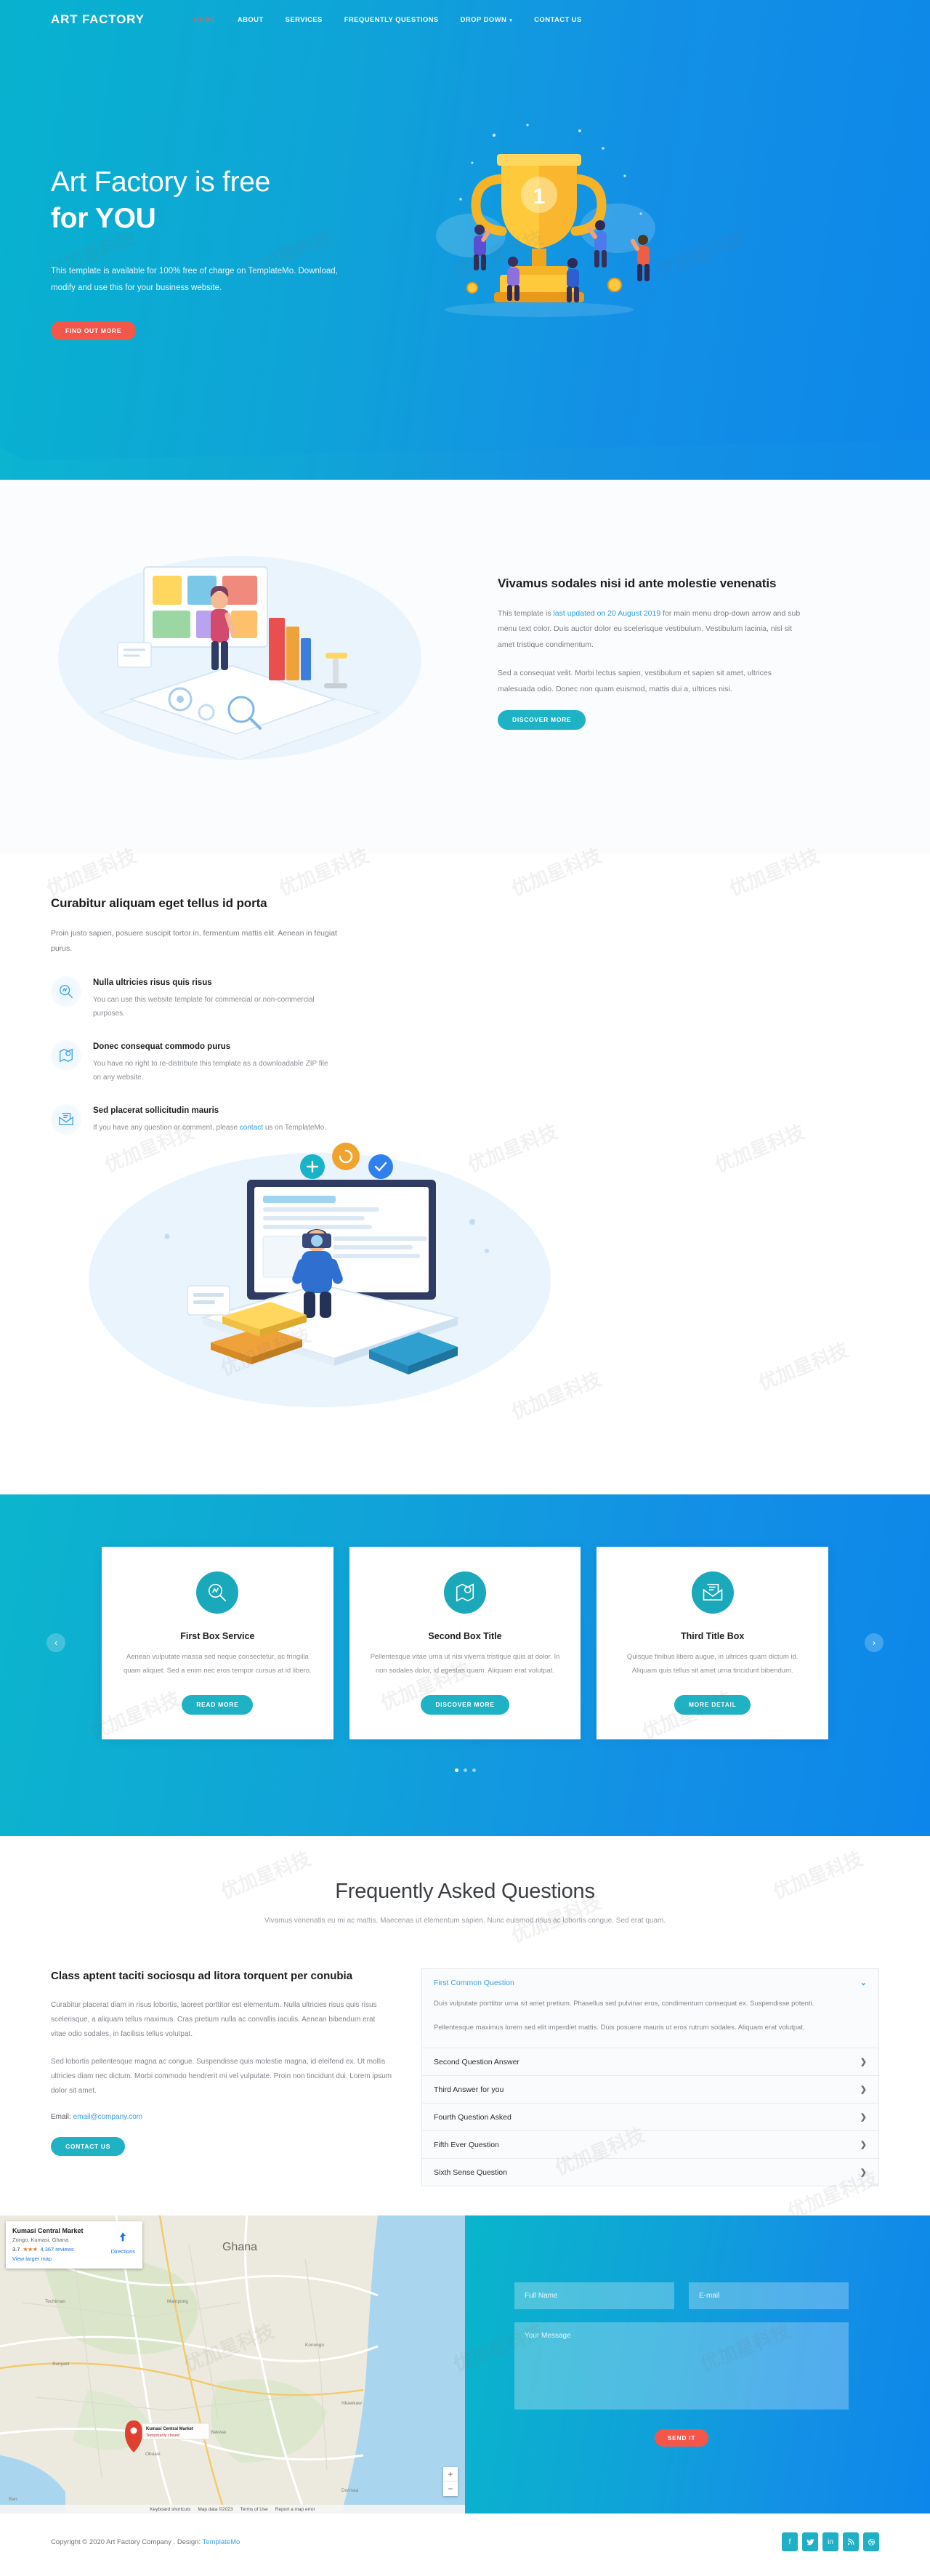 The image size is (930, 2576). Describe the element at coordinates (252, 1128) in the screenshot. I see `contact-link: contact` at that location.